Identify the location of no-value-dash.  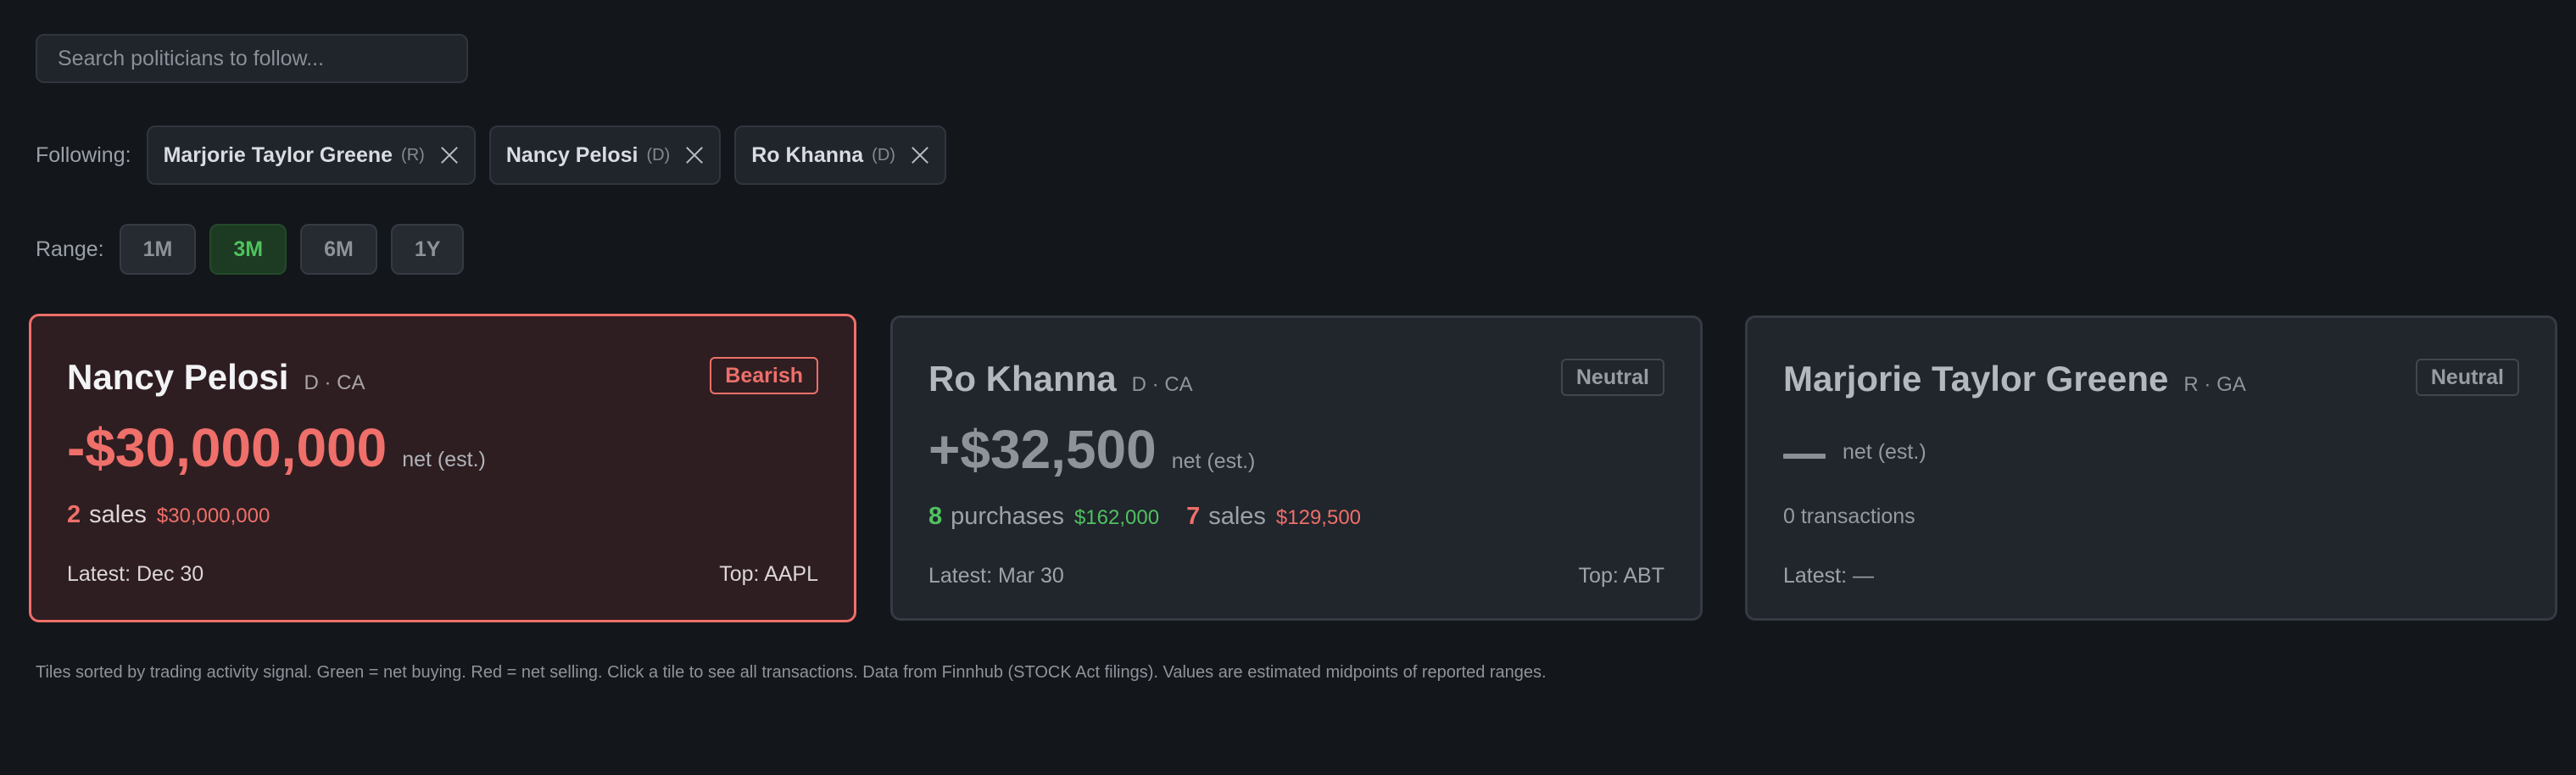
(1804, 456).